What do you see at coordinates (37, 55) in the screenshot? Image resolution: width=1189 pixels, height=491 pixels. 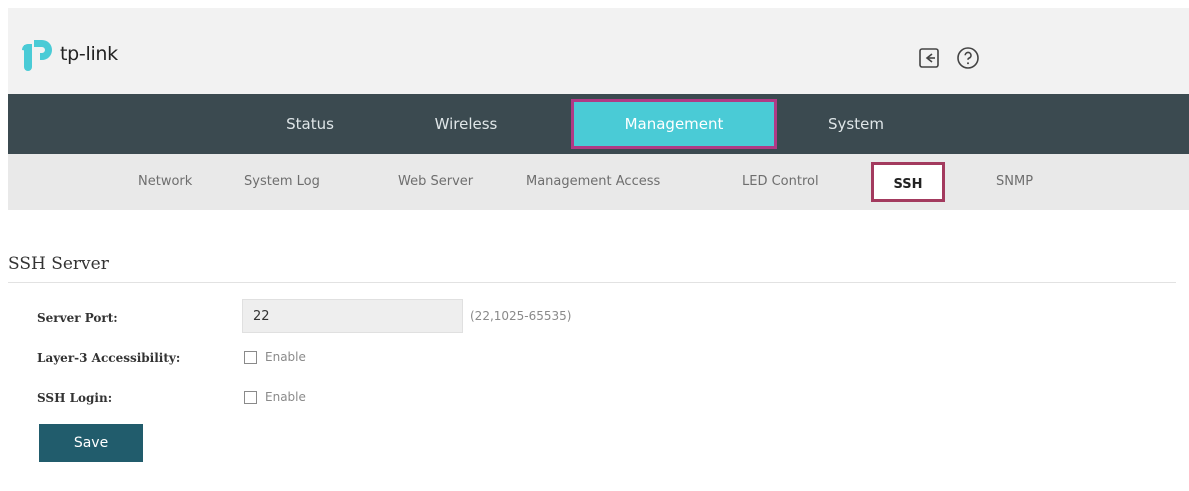 I see `tp-link-logo-icon` at bounding box center [37, 55].